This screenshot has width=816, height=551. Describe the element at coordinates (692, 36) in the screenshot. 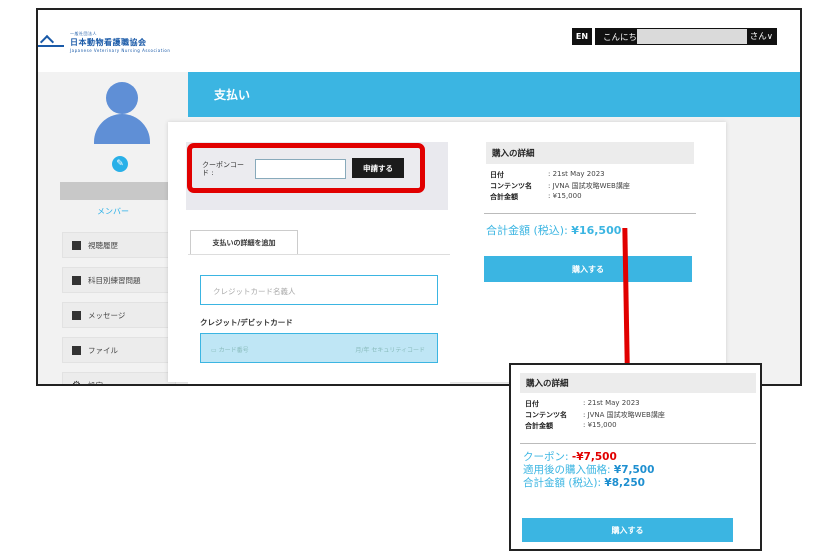

I see `redacted-username` at that location.